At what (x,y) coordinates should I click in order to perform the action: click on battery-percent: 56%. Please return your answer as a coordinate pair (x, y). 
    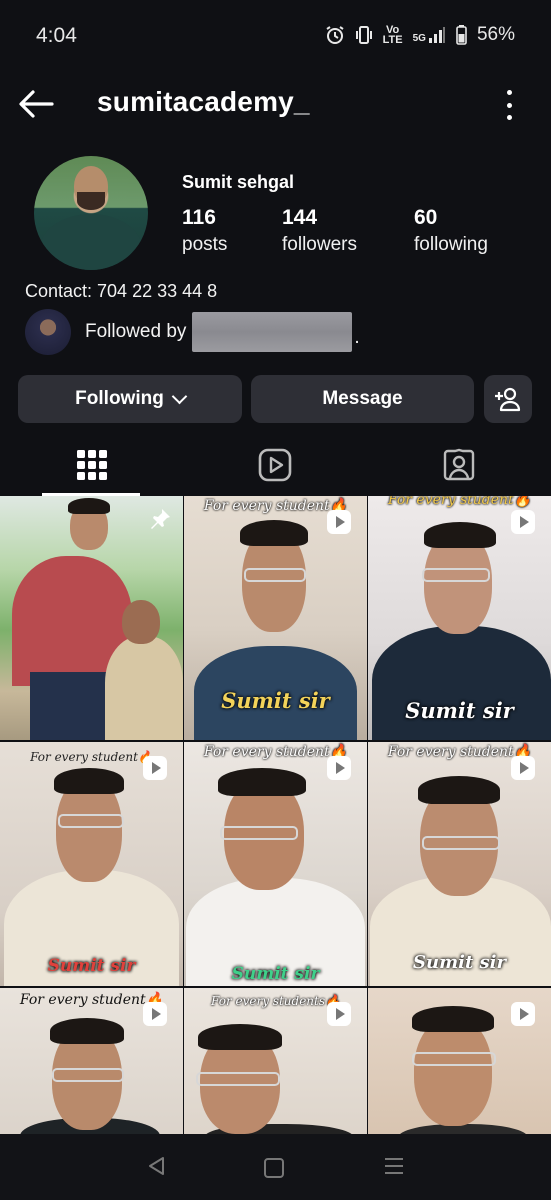
    Looking at the image, I should click on (495, 34).